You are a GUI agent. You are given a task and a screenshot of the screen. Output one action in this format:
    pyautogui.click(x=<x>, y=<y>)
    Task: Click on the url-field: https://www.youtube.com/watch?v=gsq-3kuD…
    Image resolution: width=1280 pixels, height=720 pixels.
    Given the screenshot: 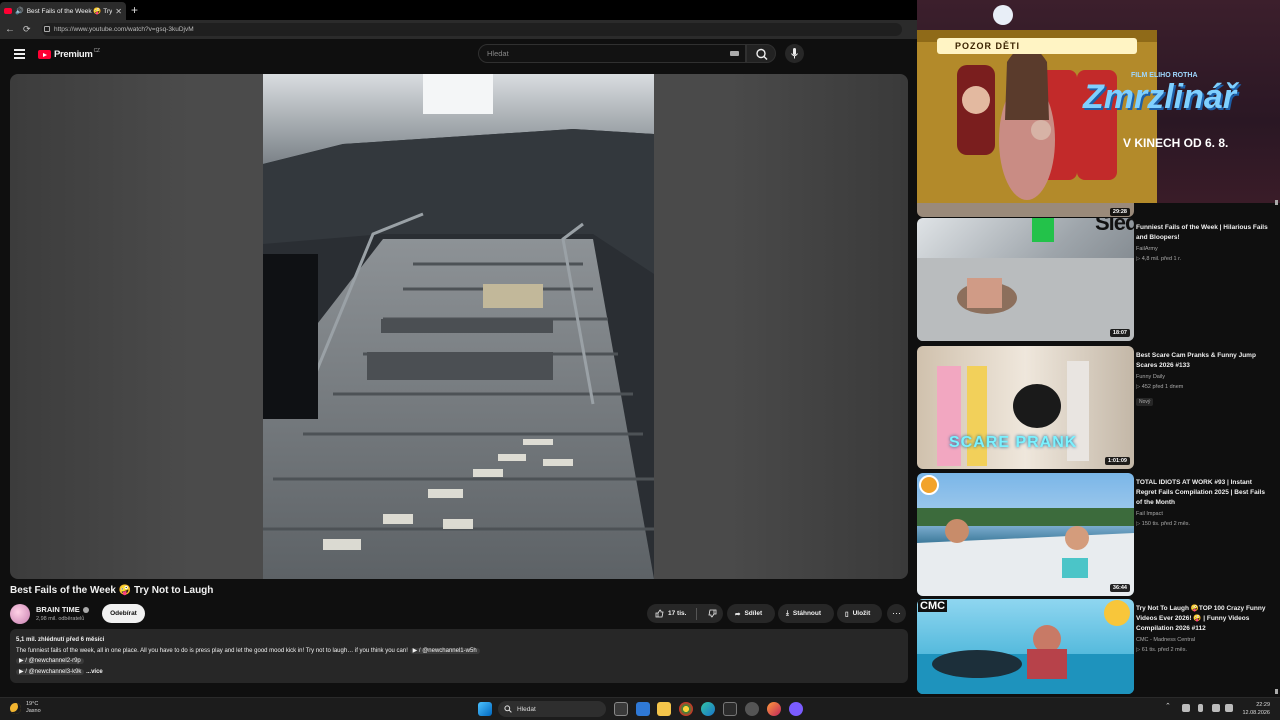 What is the action you would take?
    pyautogui.click(x=472, y=29)
    